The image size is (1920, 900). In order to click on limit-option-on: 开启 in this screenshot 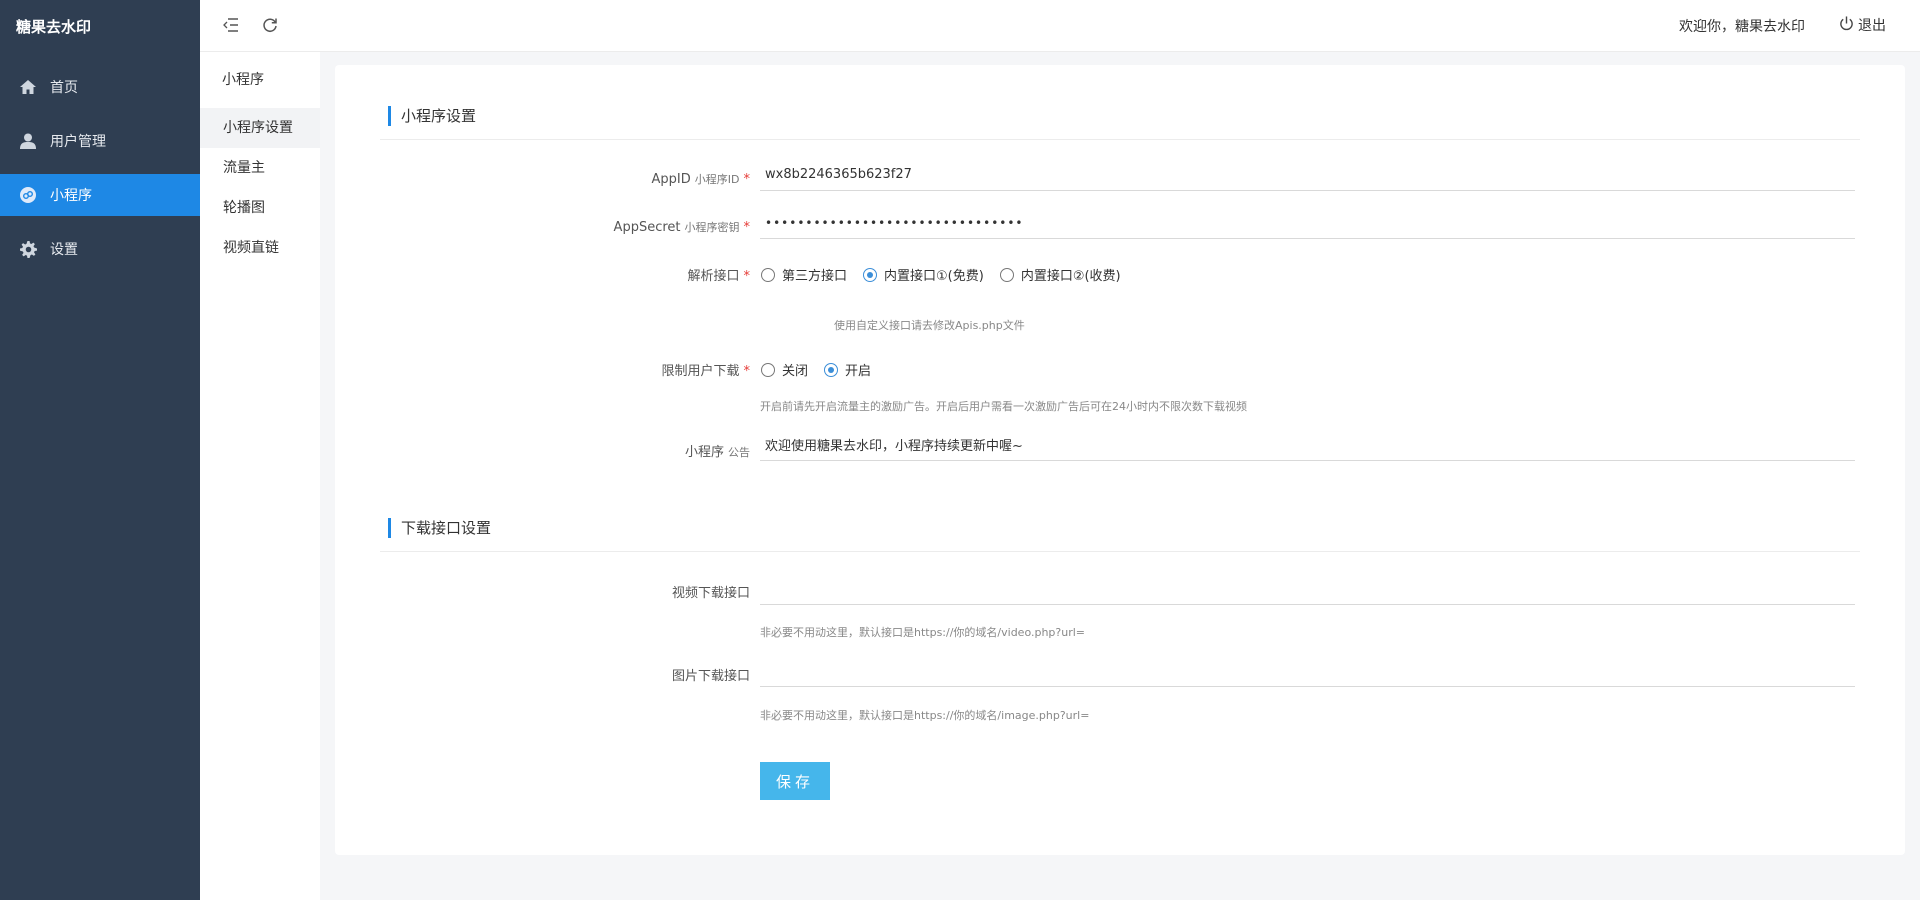, I will do `click(847, 369)`.